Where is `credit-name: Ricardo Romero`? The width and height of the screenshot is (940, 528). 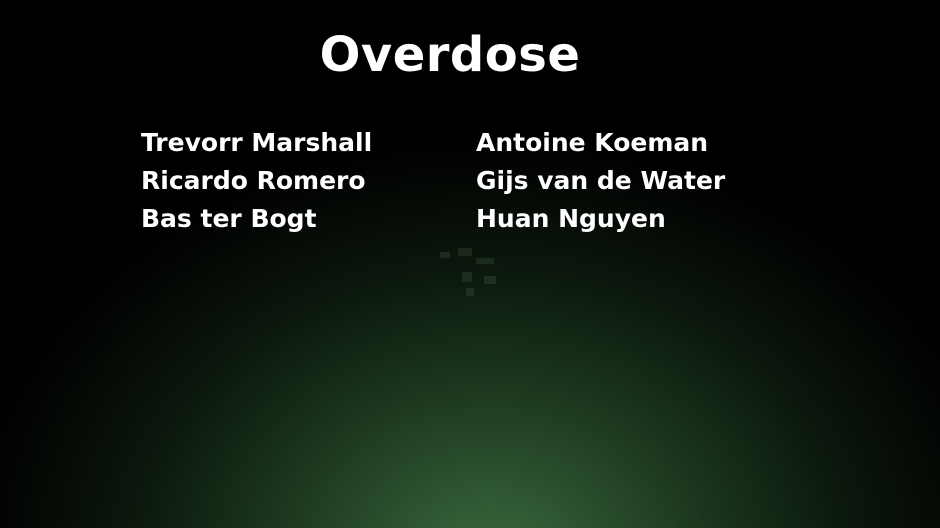 credit-name: Ricardo Romero is located at coordinates (253, 180).